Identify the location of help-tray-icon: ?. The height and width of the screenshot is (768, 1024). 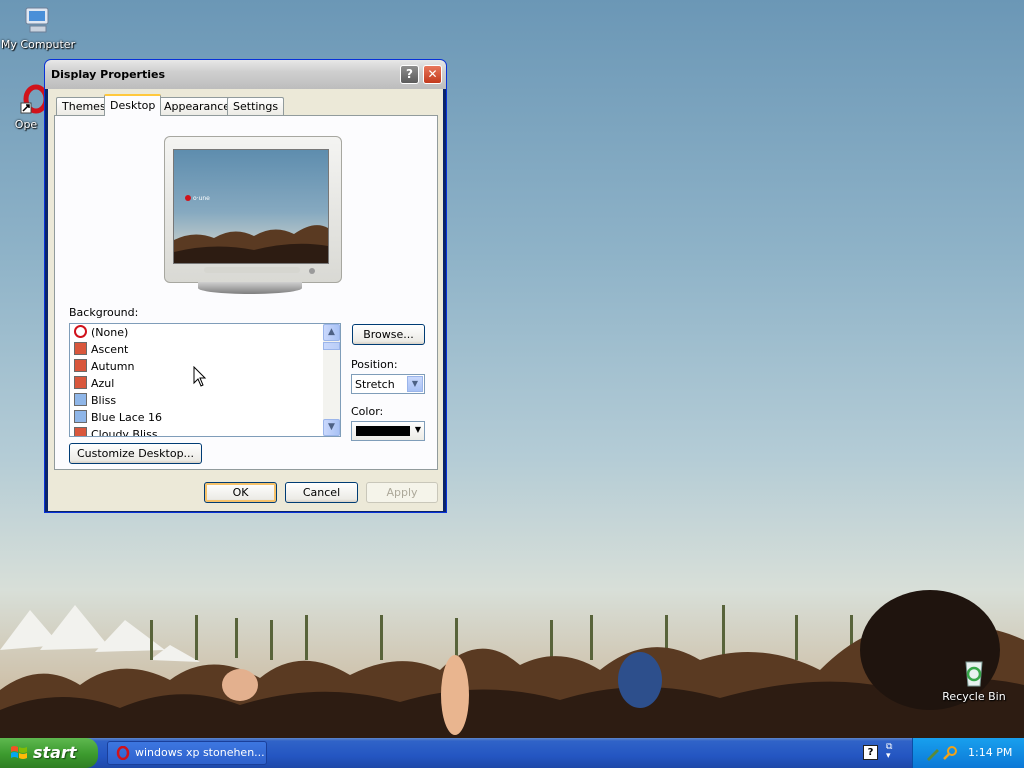
(870, 752).